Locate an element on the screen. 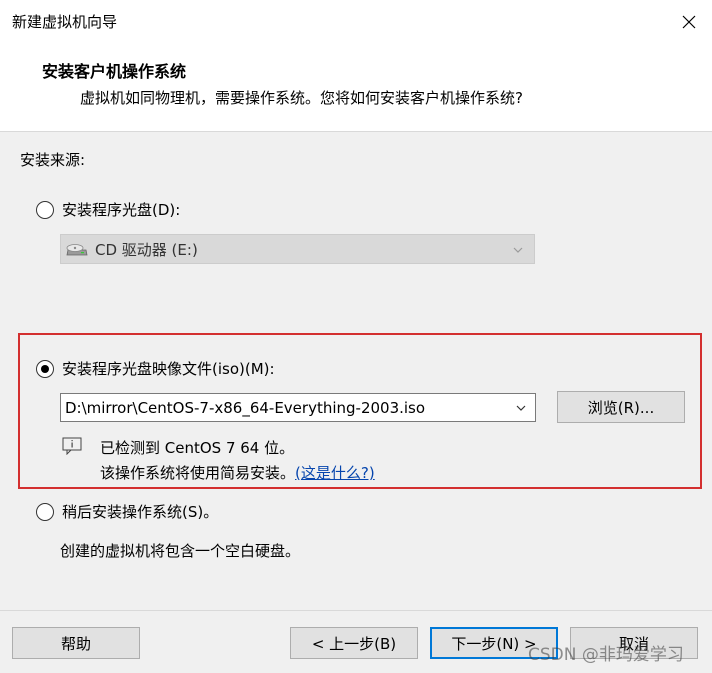 The width and height of the screenshot is (712, 673). install-later-radio is located at coordinates (45, 511).